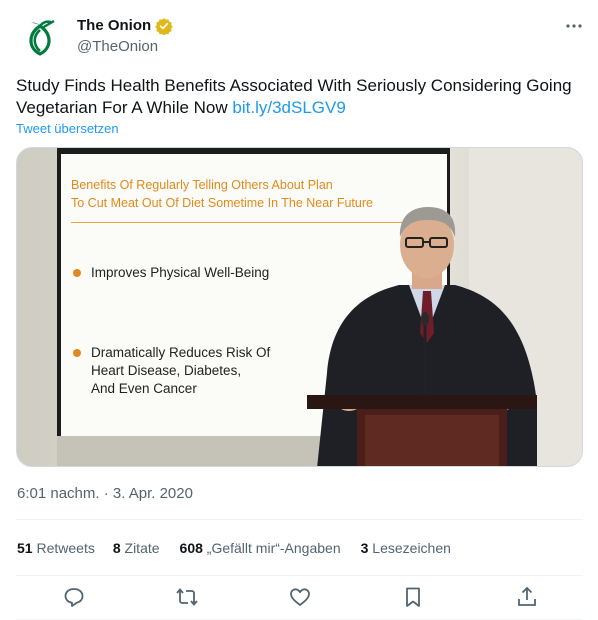  I want to click on likes-stat: 608 „Gefällt mir“-Angaben, so click(260, 548).